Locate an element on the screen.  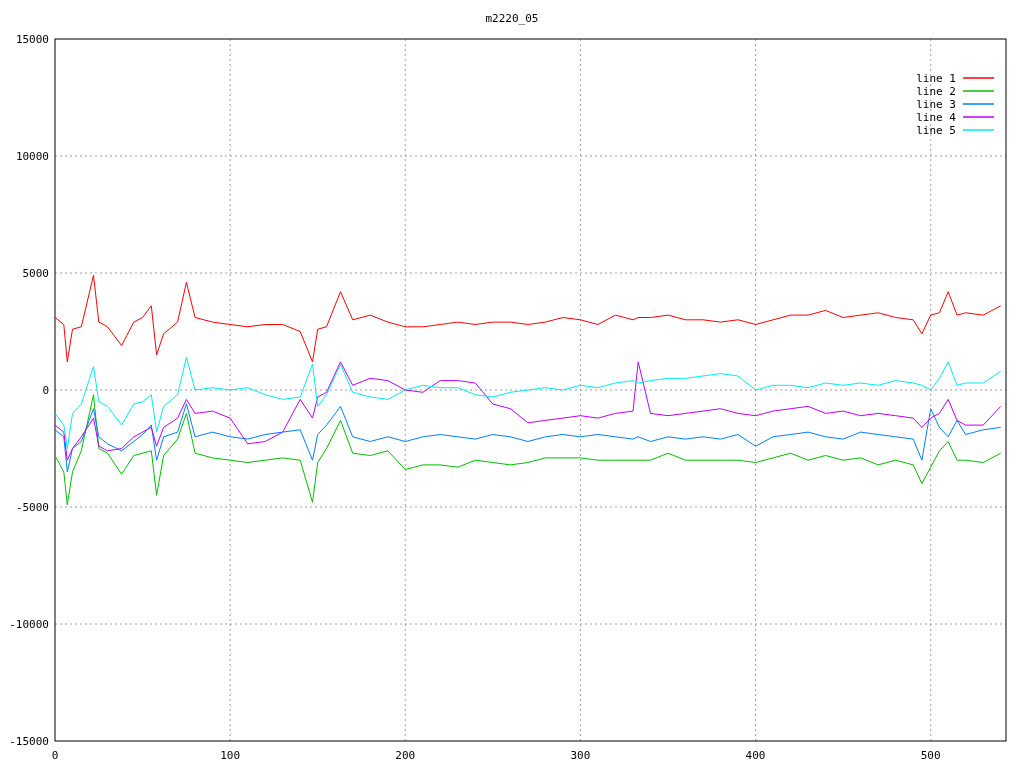
x-tick-label: 100 is located at coordinates (230, 755).